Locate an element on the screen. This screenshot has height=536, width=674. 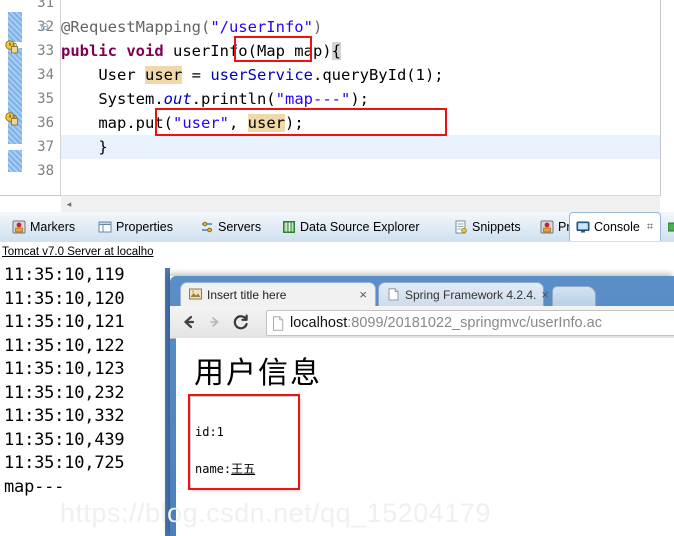
tab-label: Console is located at coordinates (617, 227).